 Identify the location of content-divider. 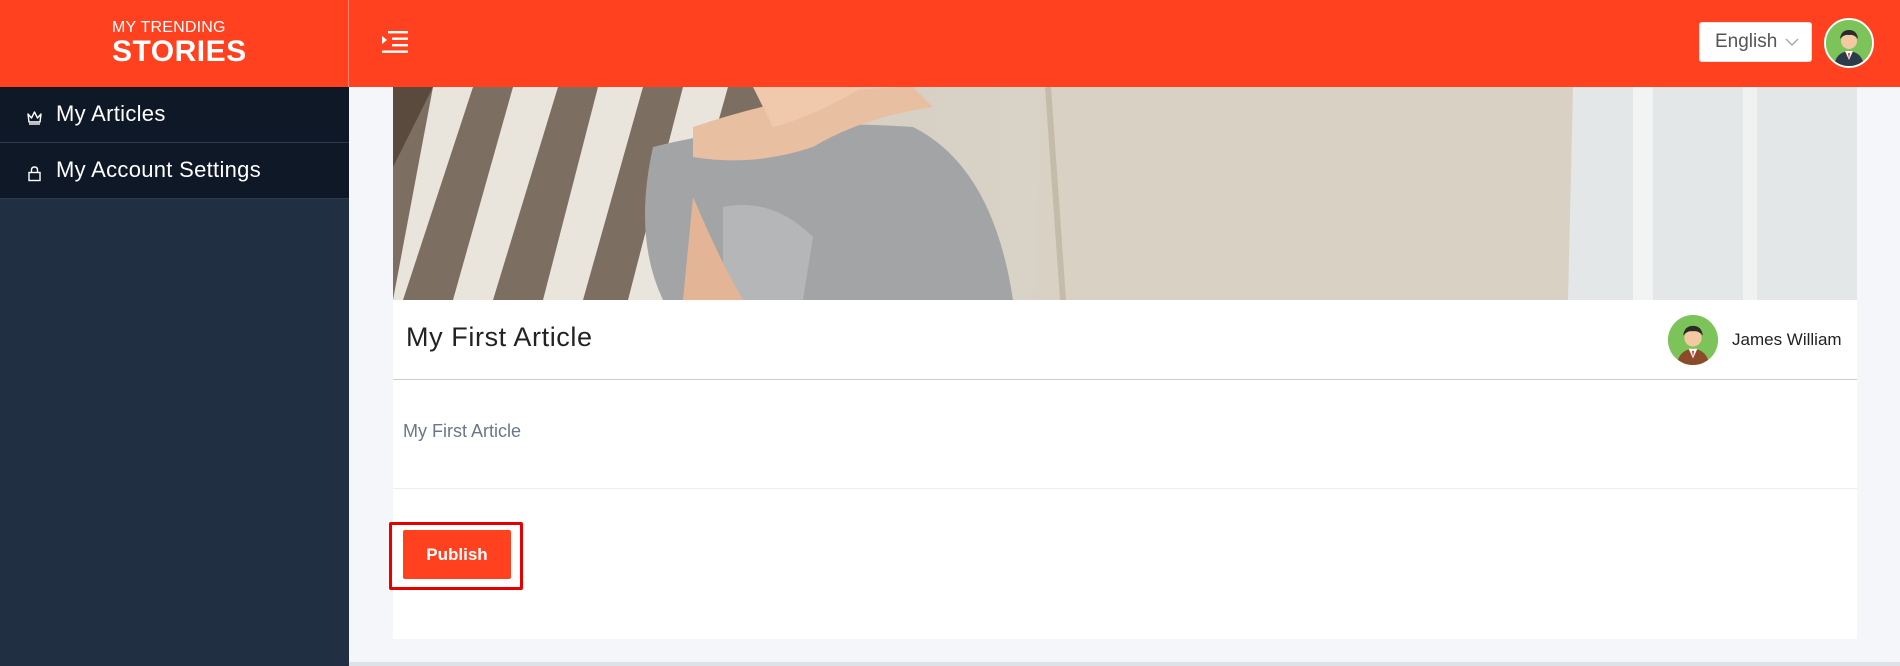
(1125, 488).